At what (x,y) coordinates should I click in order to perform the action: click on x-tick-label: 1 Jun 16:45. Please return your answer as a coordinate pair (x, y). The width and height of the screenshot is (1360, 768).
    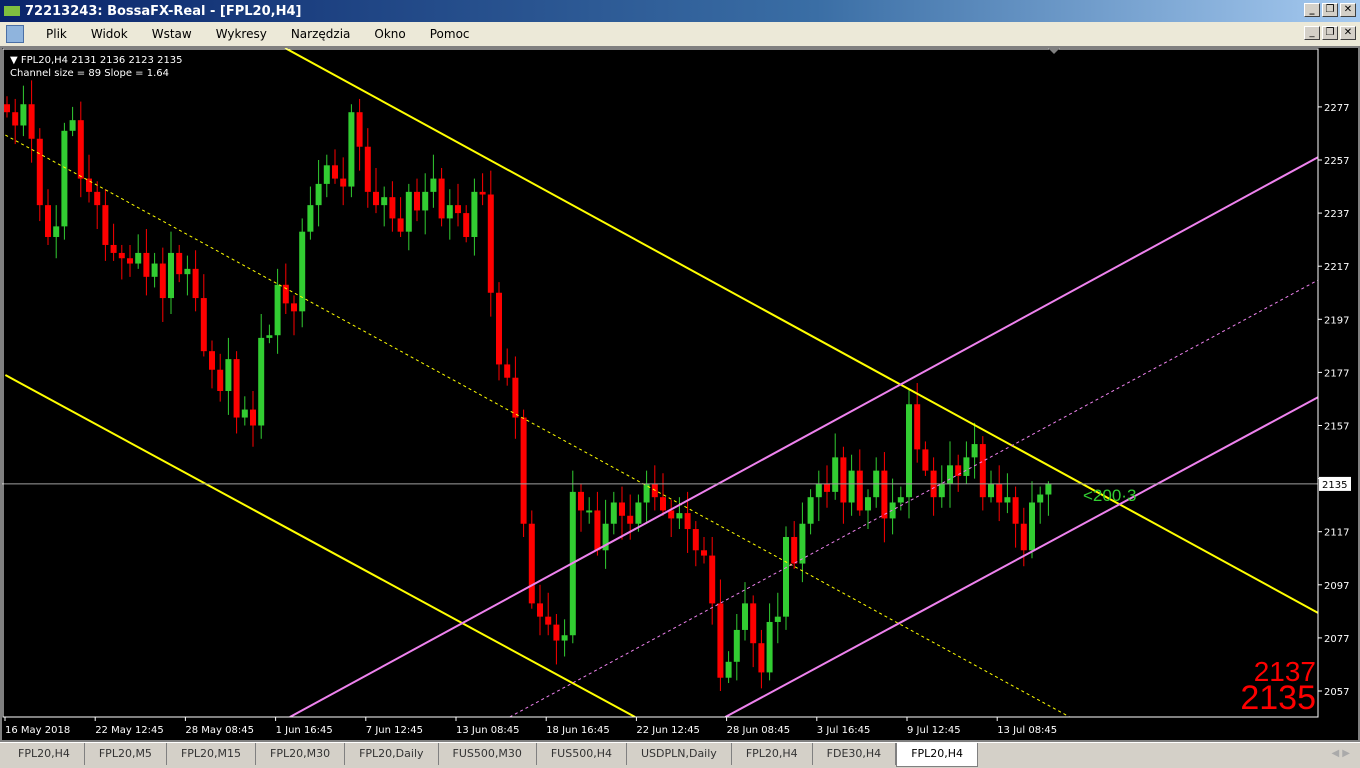
    Looking at the image, I should click on (304, 730).